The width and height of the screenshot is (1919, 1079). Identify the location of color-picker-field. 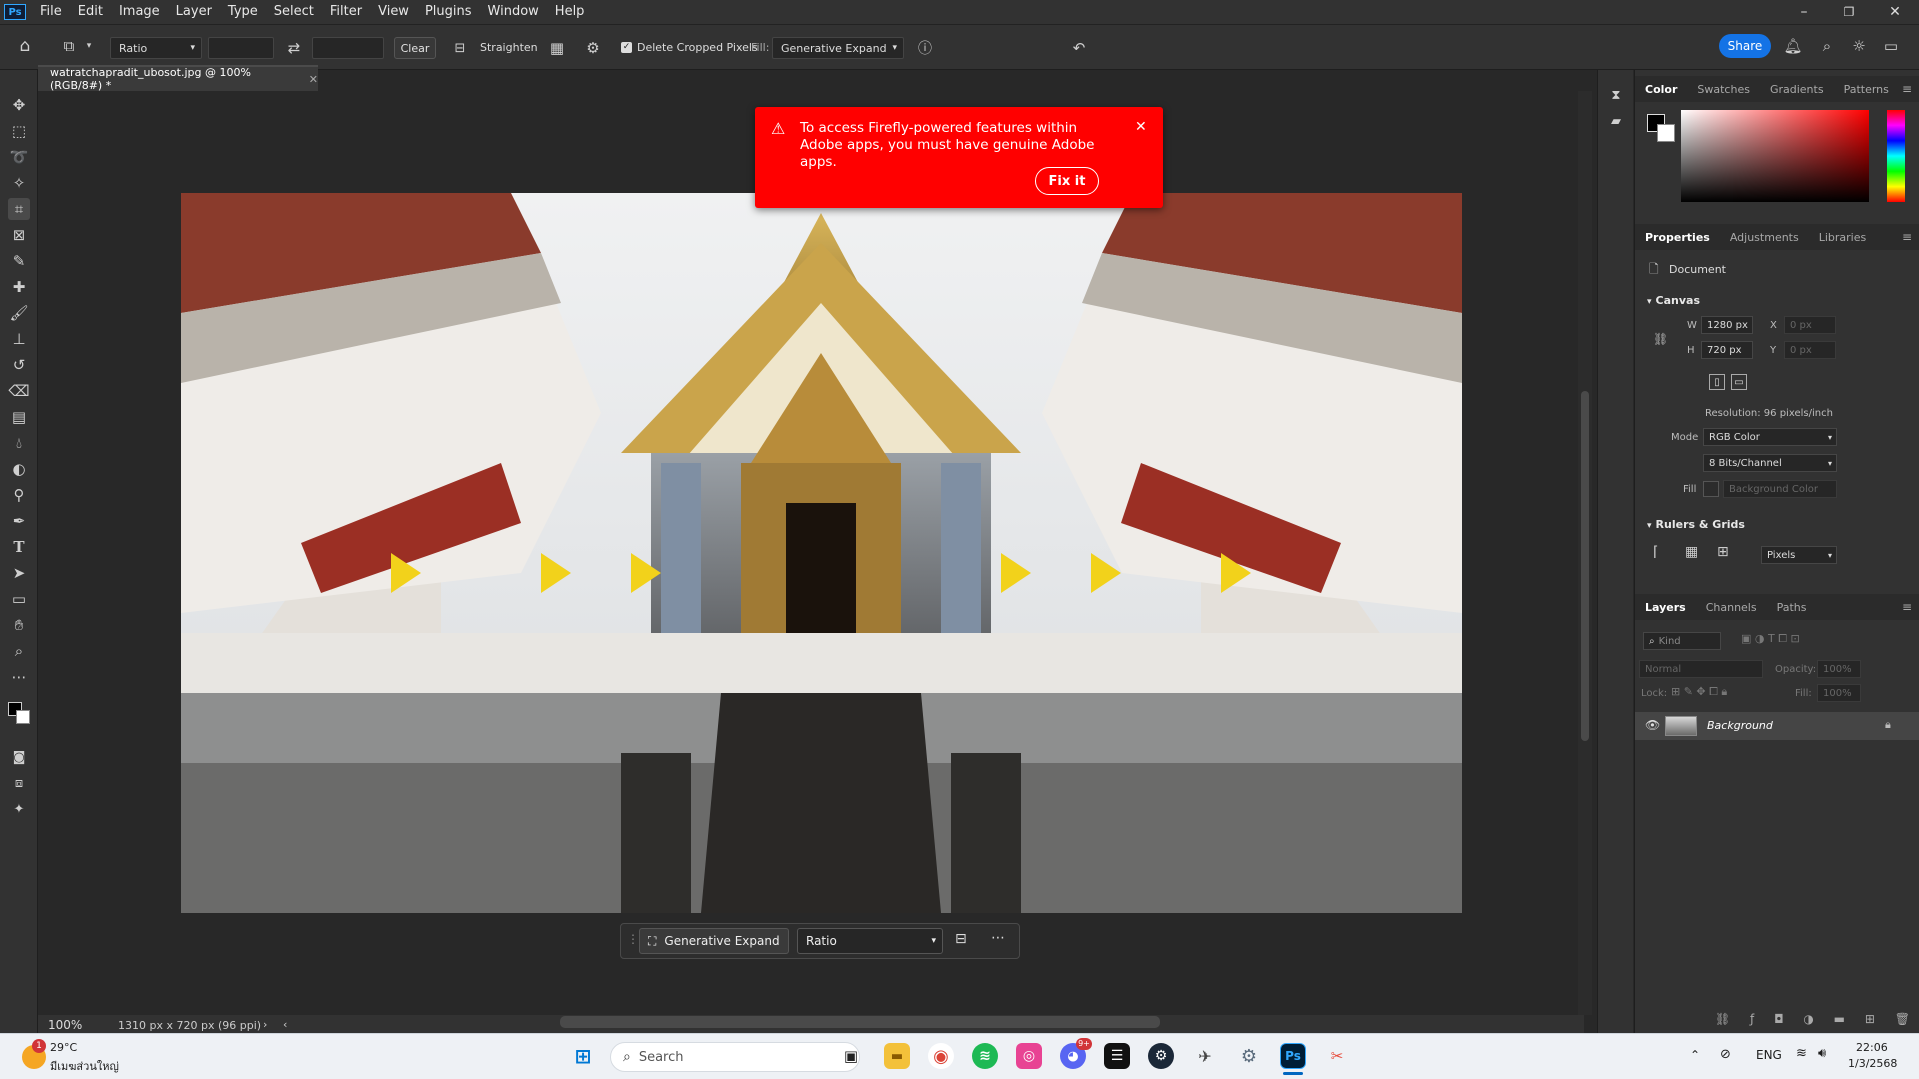
(1775, 156).